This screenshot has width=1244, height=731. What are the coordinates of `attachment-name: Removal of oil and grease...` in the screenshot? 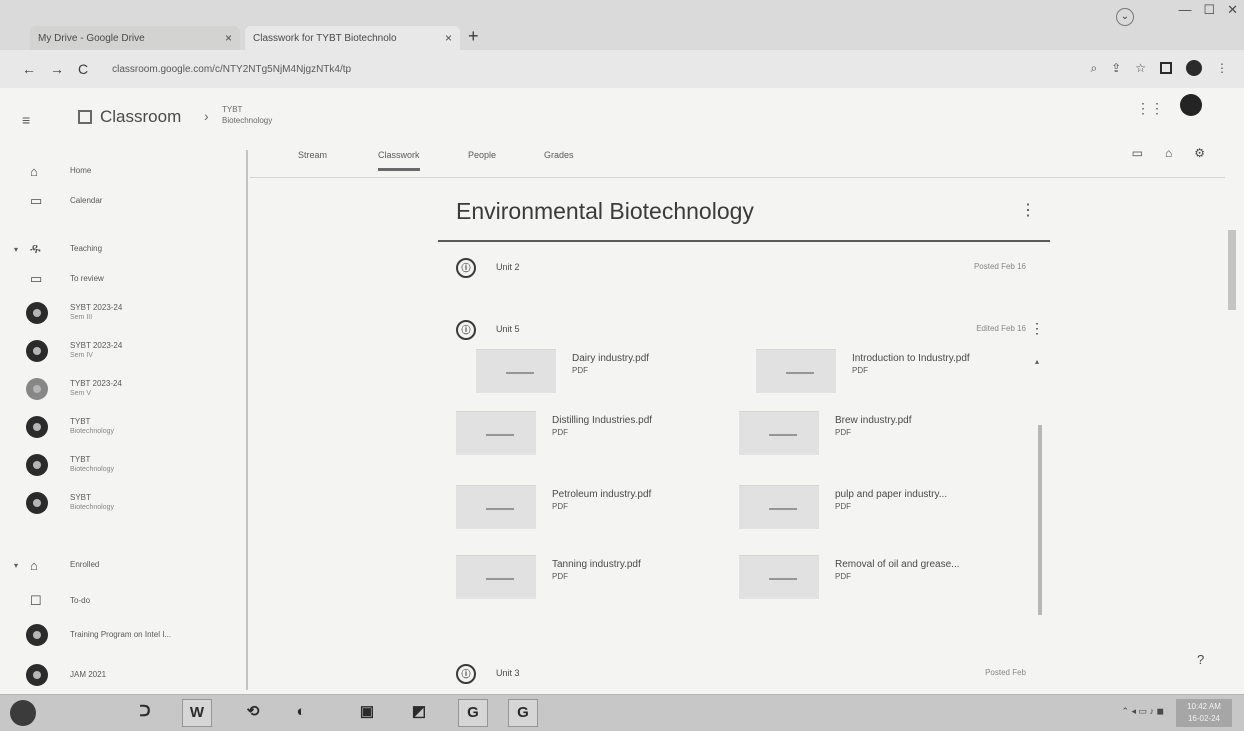 It's located at (897, 564).